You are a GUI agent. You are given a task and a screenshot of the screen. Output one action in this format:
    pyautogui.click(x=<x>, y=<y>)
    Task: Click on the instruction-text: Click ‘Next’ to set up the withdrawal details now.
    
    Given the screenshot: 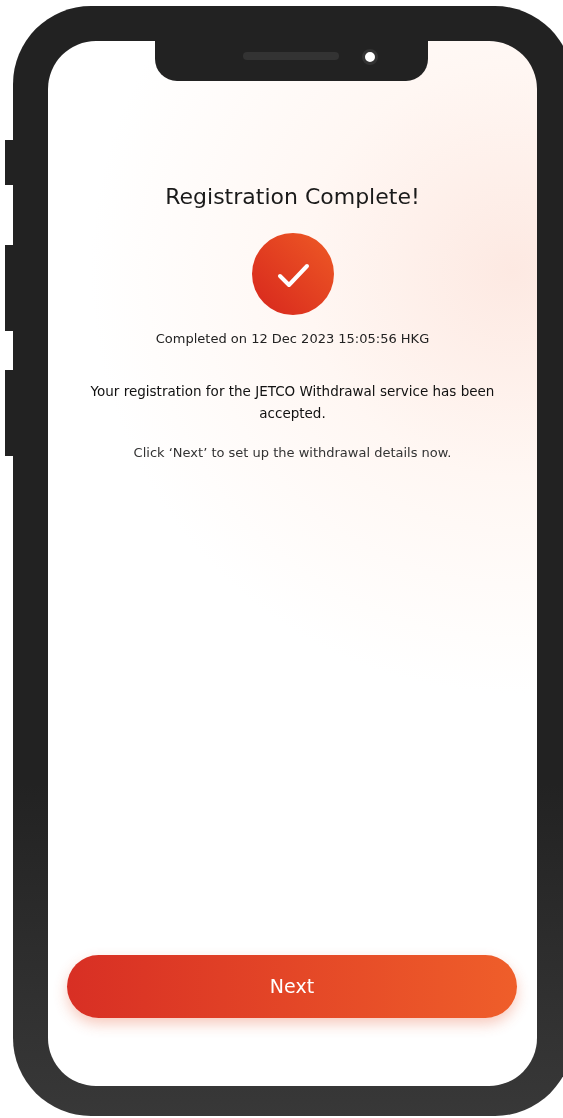 What is the action you would take?
    pyautogui.click(x=292, y=453)
    